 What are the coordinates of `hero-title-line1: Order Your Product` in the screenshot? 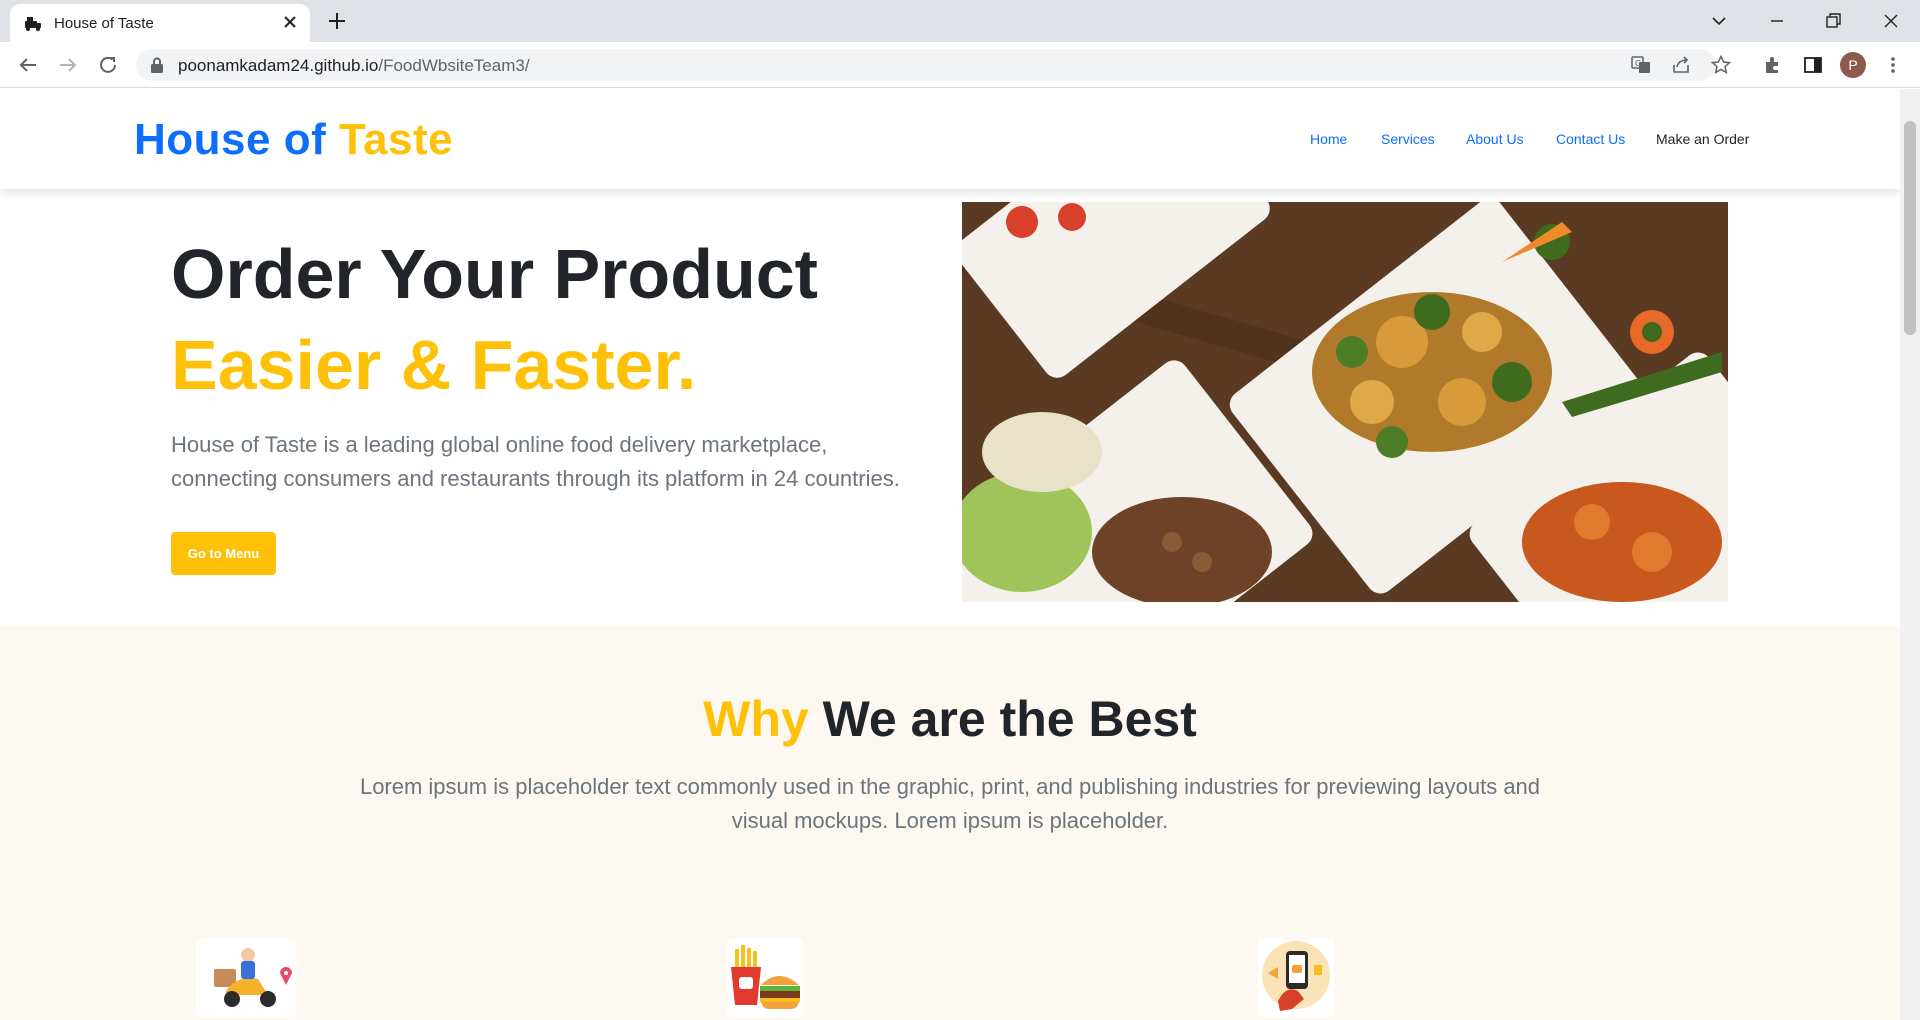 It's located at (494, 274).